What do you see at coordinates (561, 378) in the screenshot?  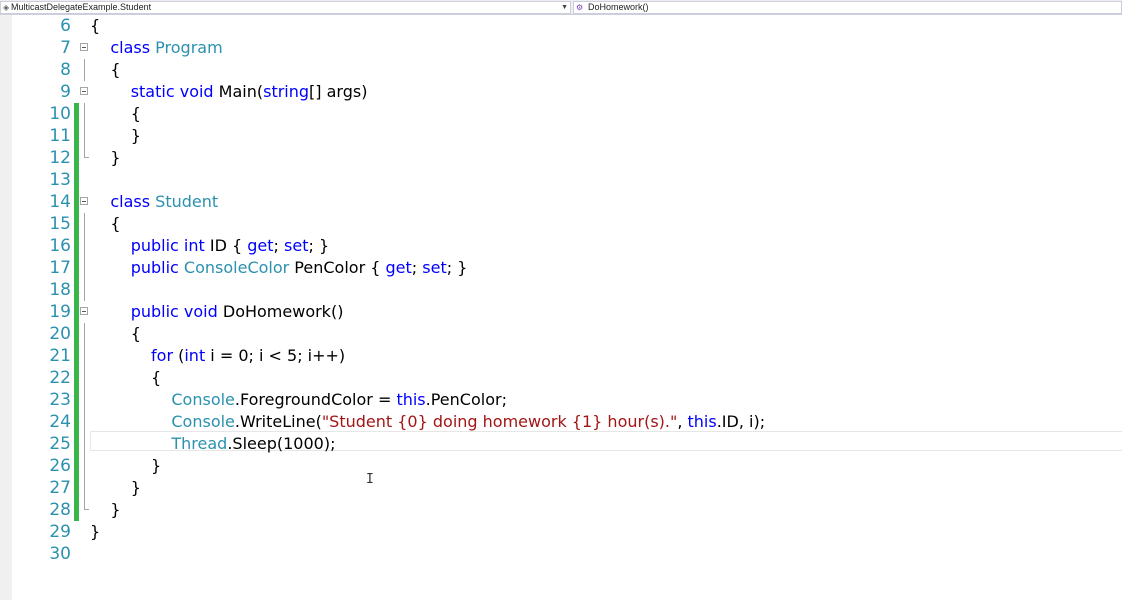 I see `code-line: 22 {` at bounding box center [561, 378].